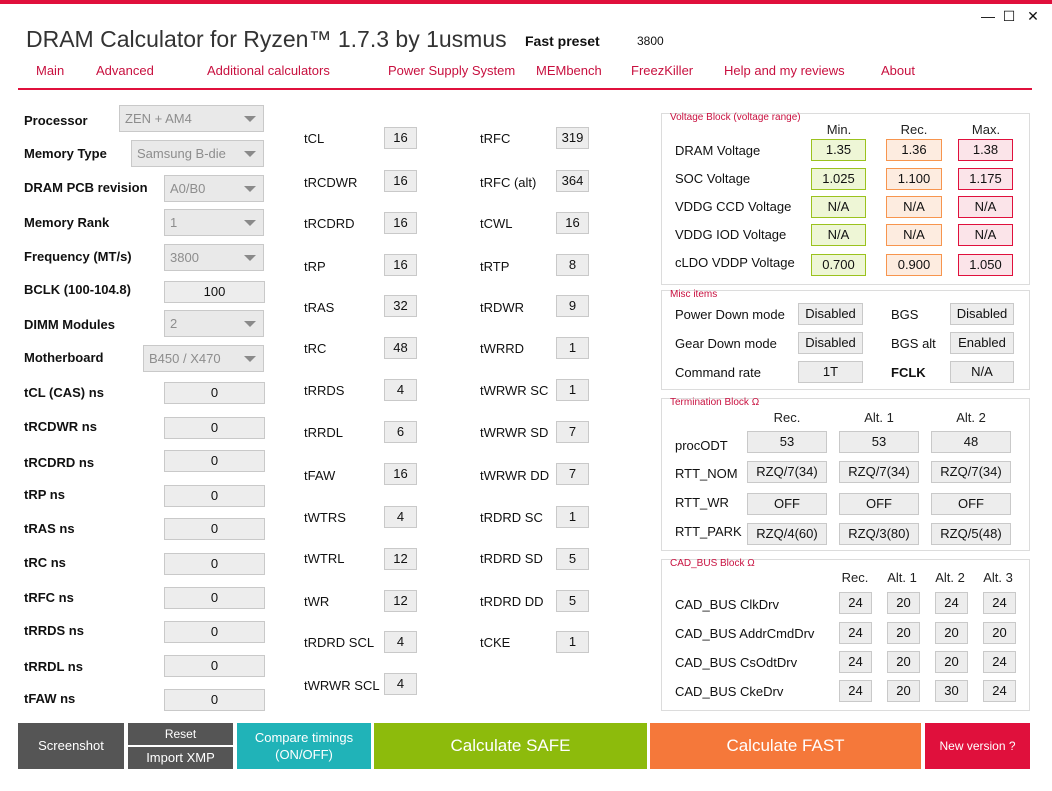  What do you see at coordinates (180, 734) in the screenshot?
I see `reset-button: Reset` at bounding box center [180, 734].